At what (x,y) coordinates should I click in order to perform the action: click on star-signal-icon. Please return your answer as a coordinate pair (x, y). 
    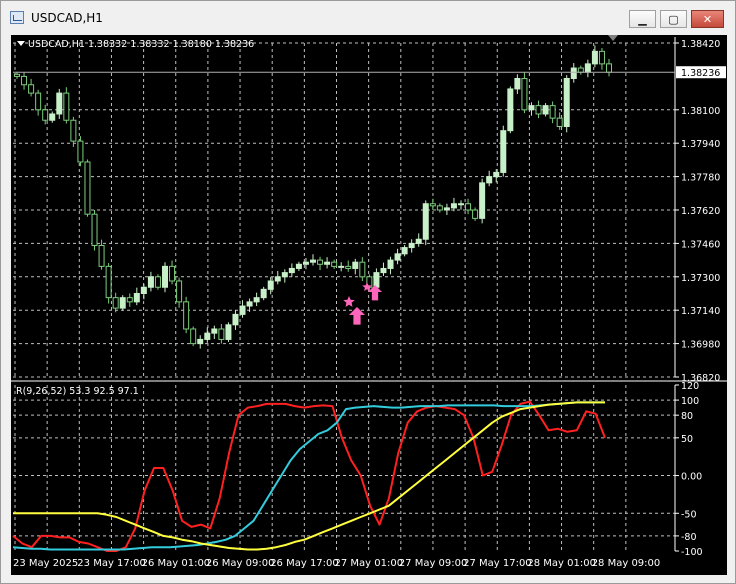
    Looking at the image, I should click on (349, 301).